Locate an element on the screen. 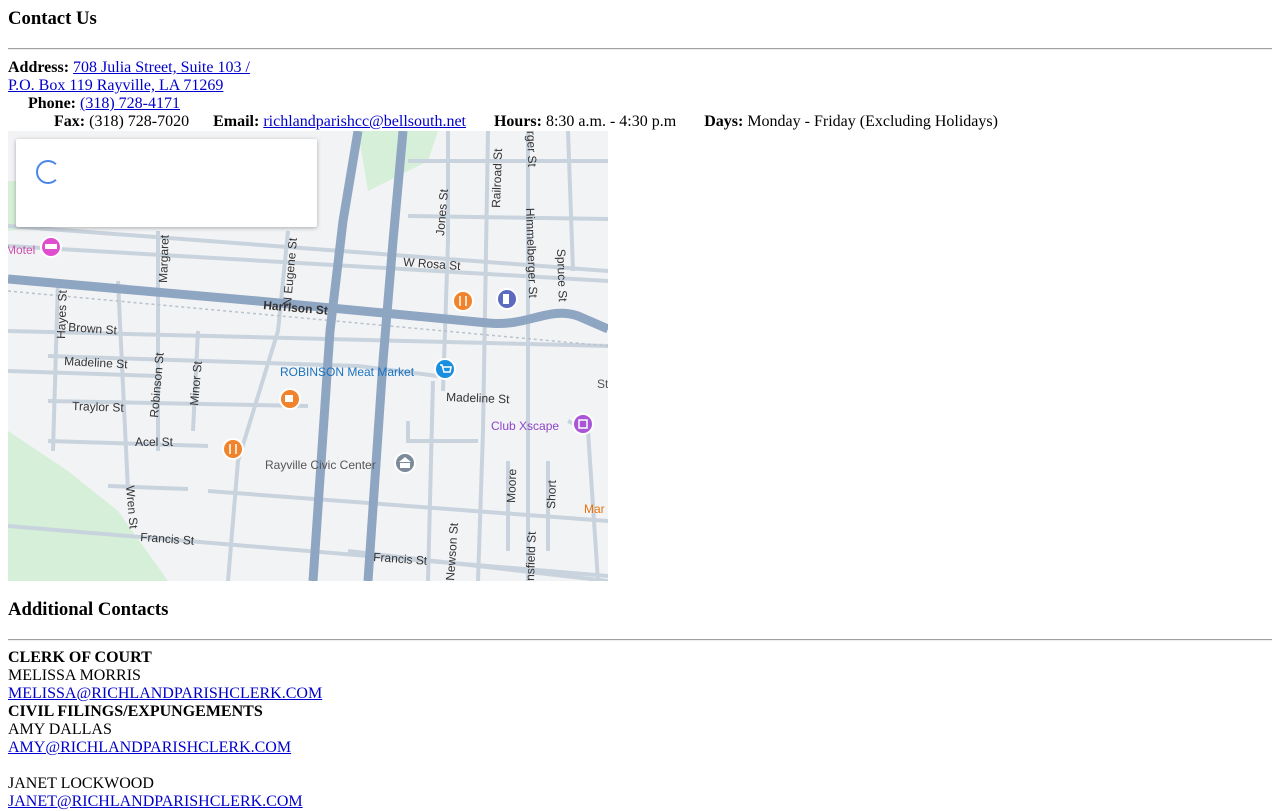 The image size is (1280, 811). street-label-madeline-w: Madeline St is located at coordinates (96, 362).